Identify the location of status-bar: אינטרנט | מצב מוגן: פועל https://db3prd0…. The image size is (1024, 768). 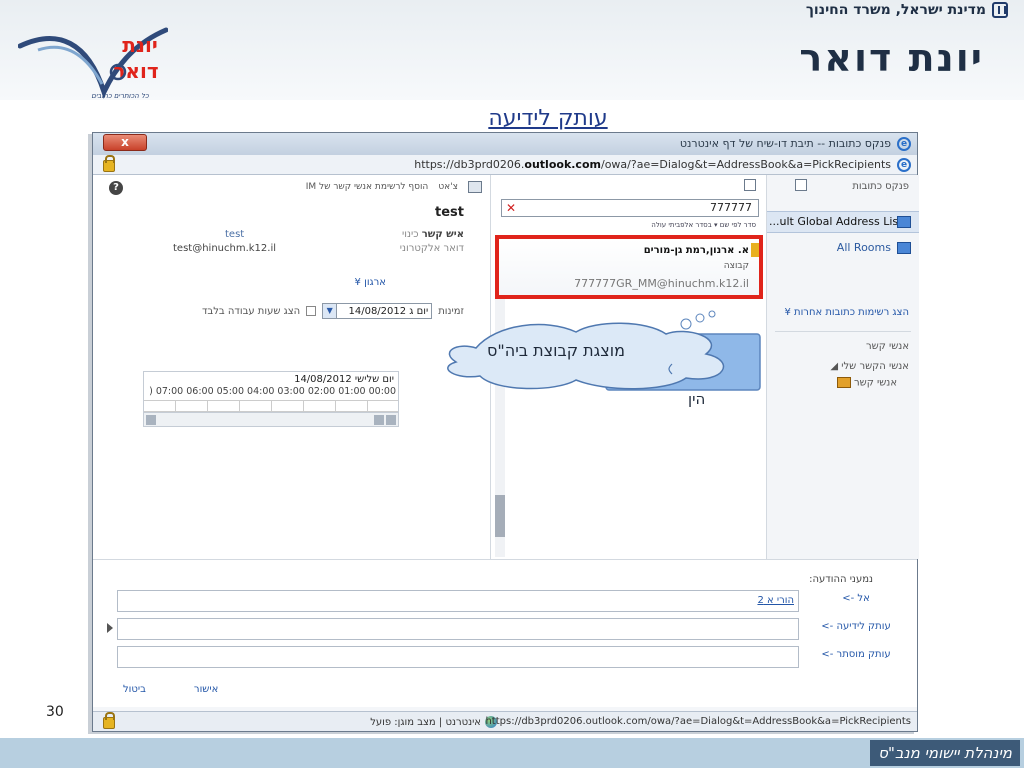
(505, 721).